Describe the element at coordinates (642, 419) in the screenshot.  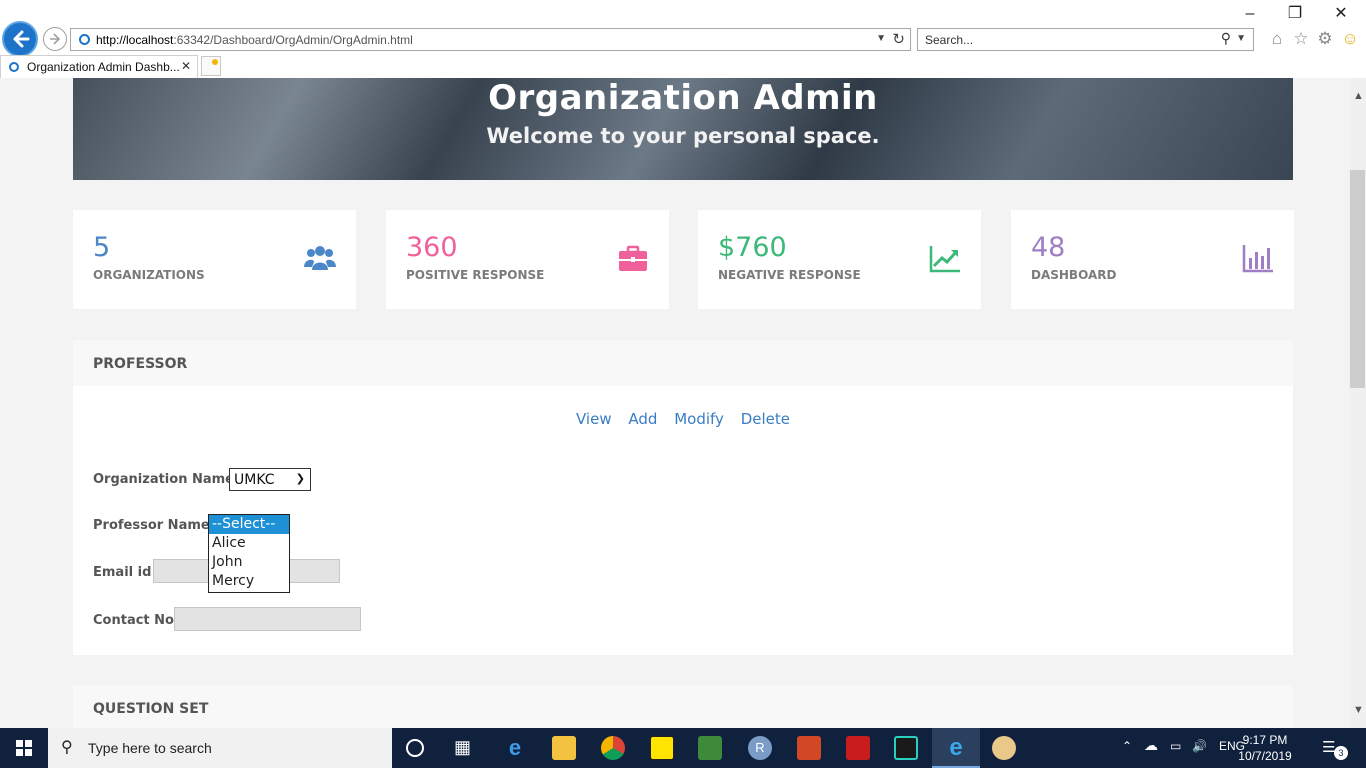
I see `add-link: Add` at that location.